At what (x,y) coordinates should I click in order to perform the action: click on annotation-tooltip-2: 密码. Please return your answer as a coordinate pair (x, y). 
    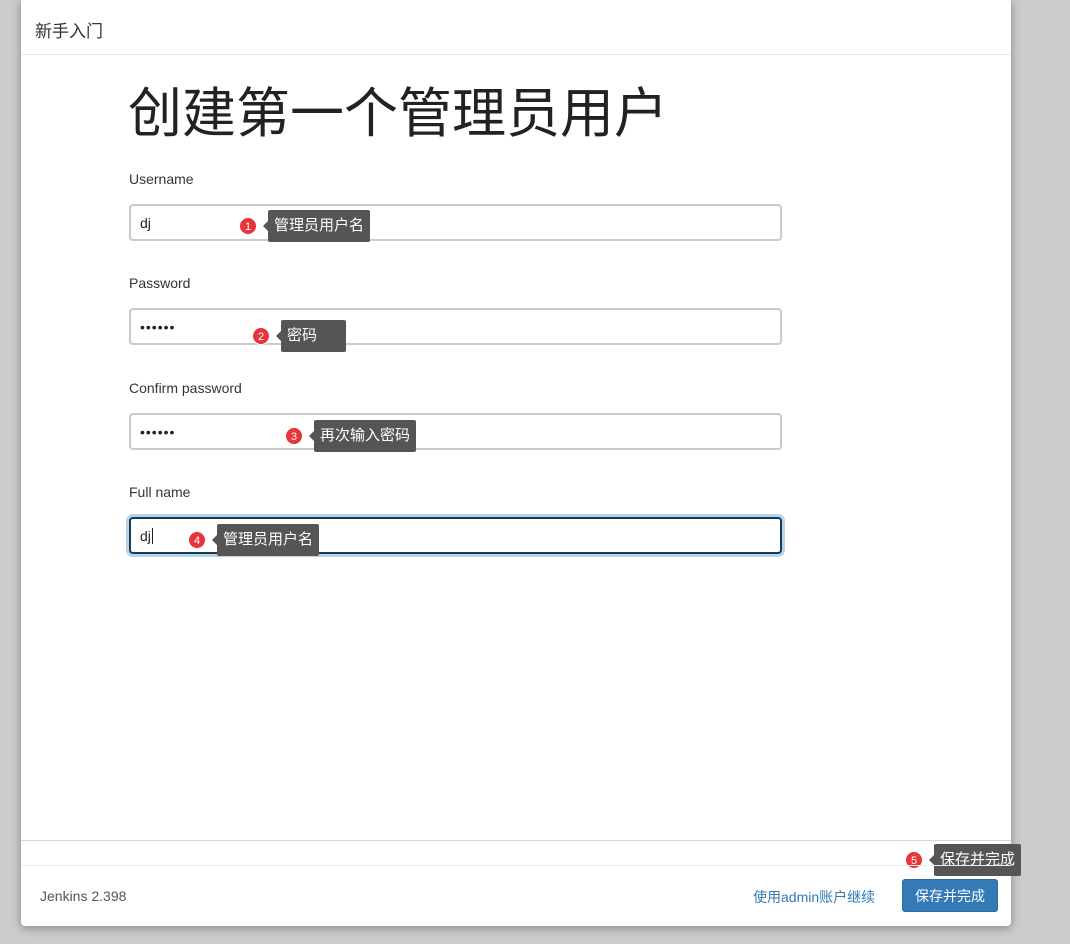
    Looking at the image, I should click on (311, 336).